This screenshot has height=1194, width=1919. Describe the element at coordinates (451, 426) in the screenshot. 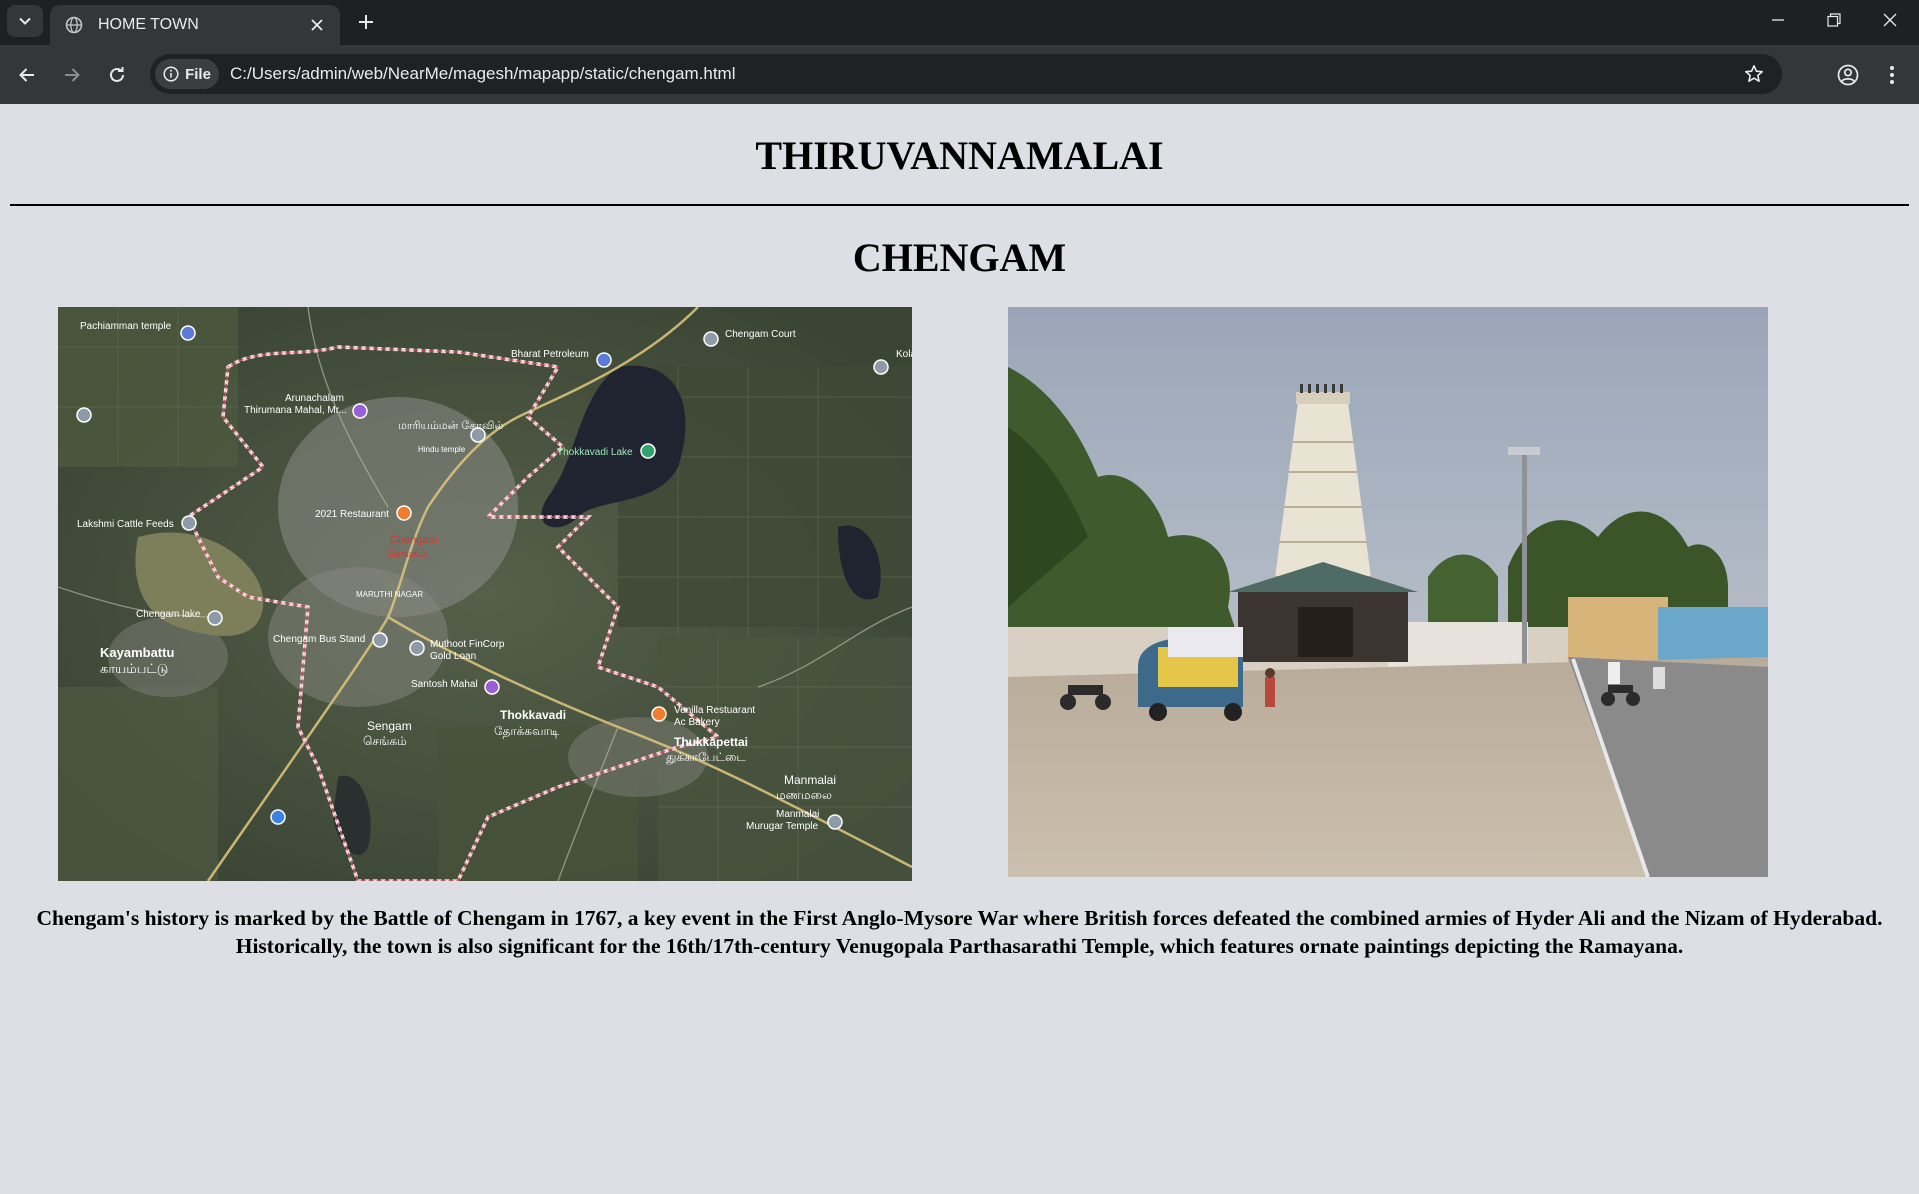

I see `map-label-mariamman-kovil: மாரியம்மன் கோவில்` at that location.